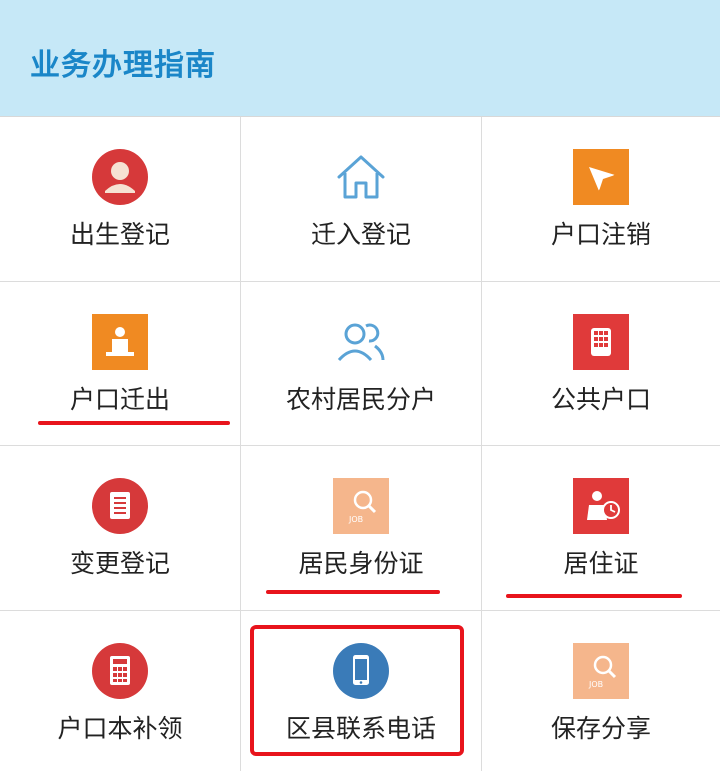 The width and height of the screenshot is (720, 771). What do you see at coordinates (594, 596) in the screenshot?
I see `annotation-underline-residence-permit` at bounding box center [594, 596].